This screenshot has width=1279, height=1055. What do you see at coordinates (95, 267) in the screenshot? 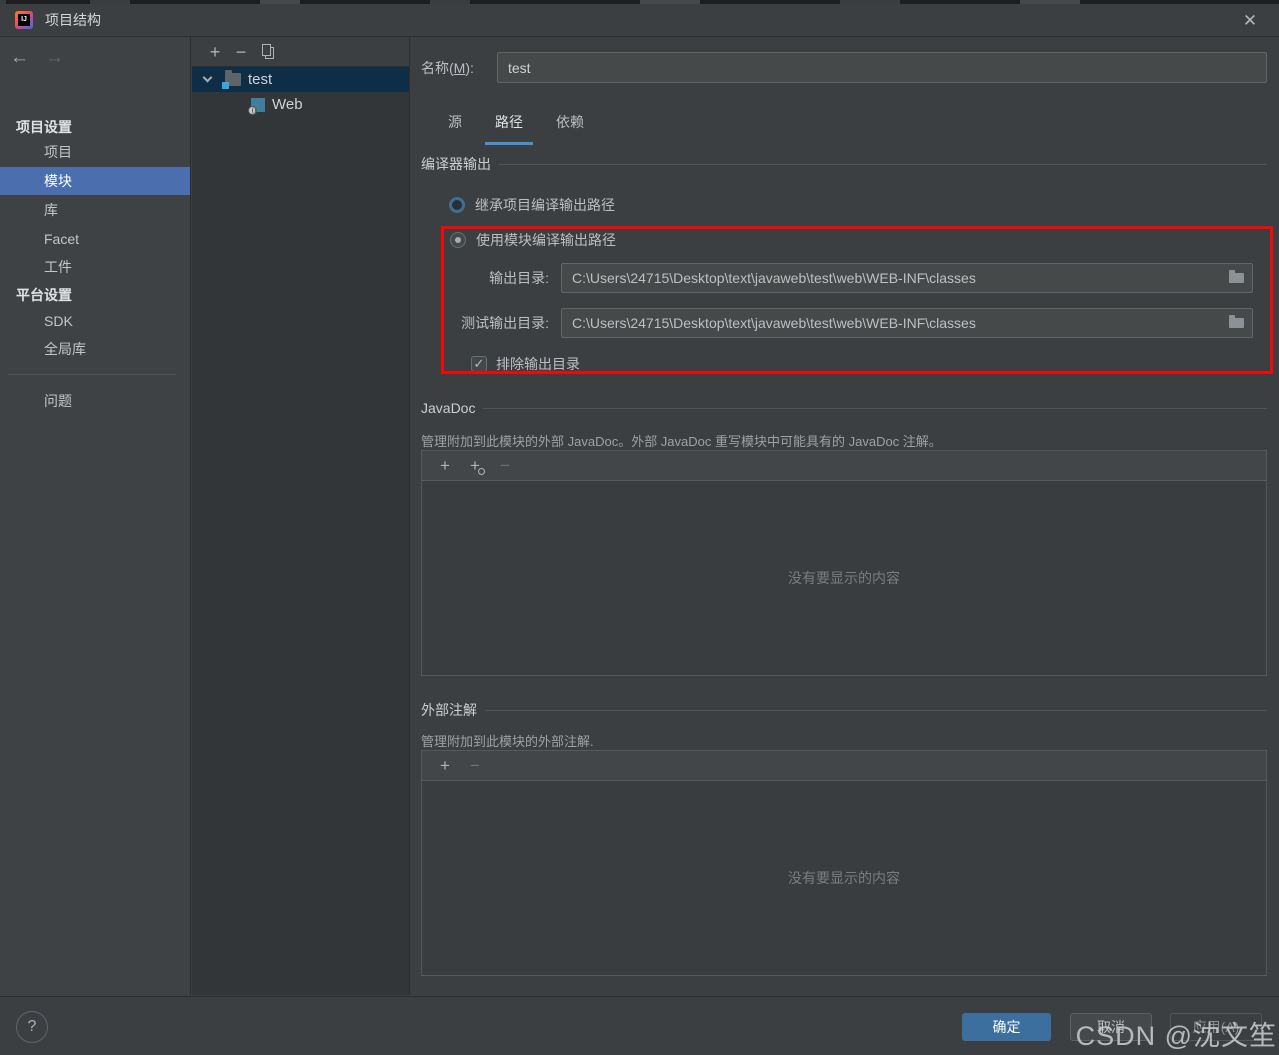
I see `sidebar-item-artifacts: 工件` at bounding box center [95, 267].